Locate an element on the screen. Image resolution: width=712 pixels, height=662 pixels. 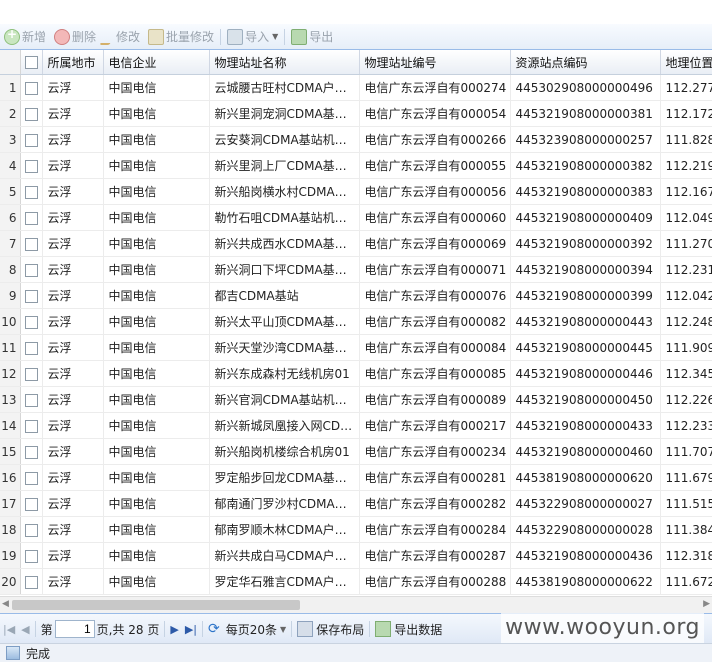
select-all-checkbox is located at coordinates (31, 62).